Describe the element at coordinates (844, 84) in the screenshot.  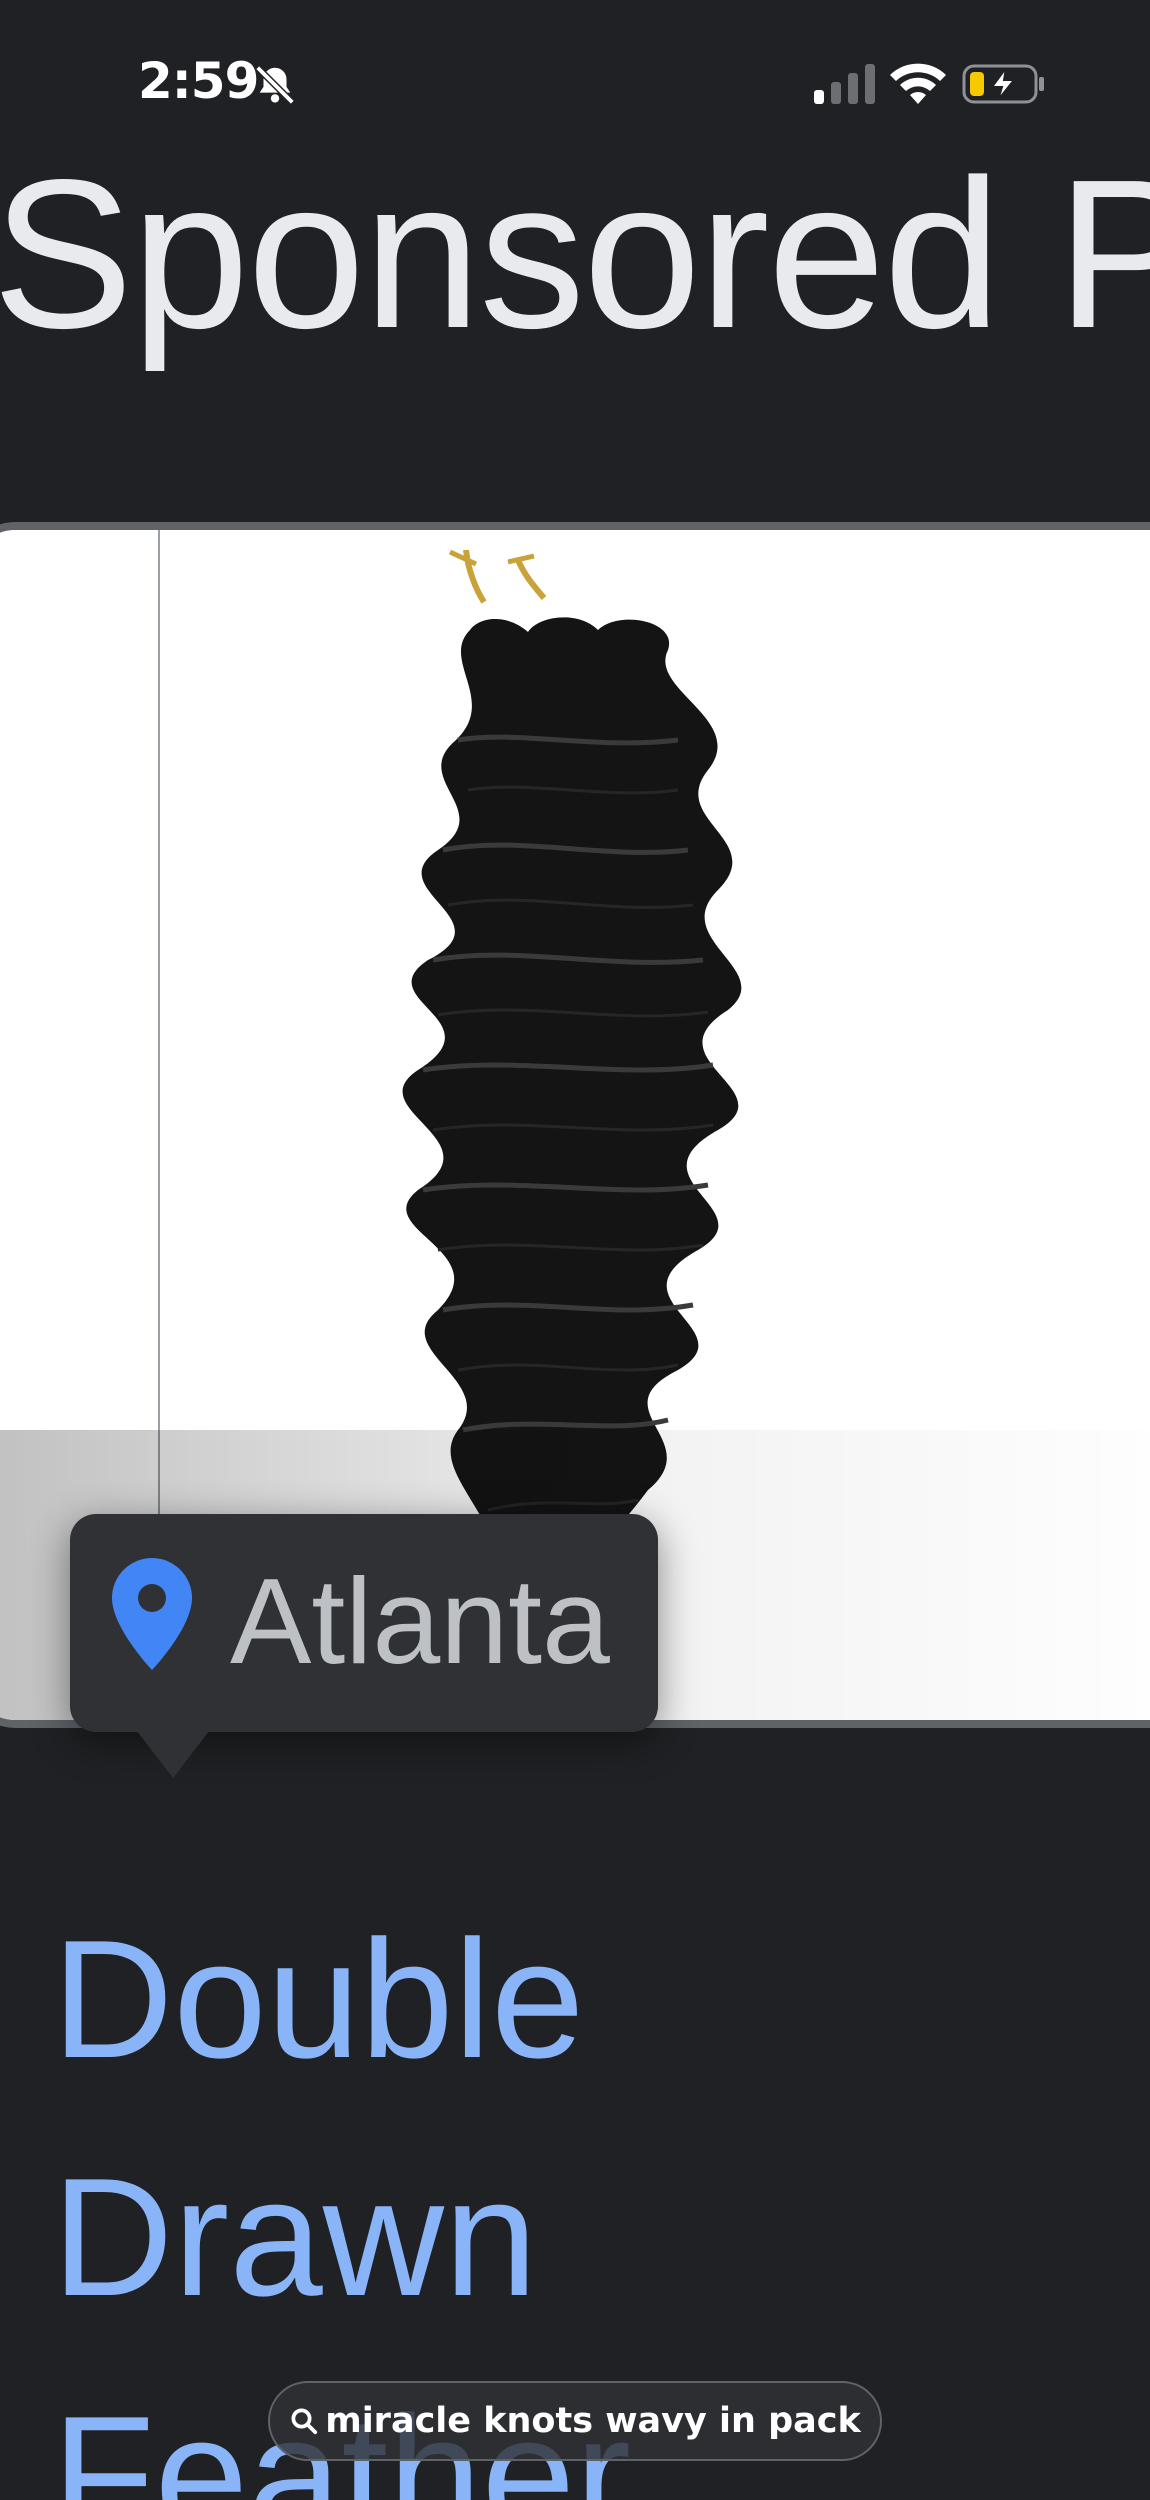
I see `signal-icon` at that location.